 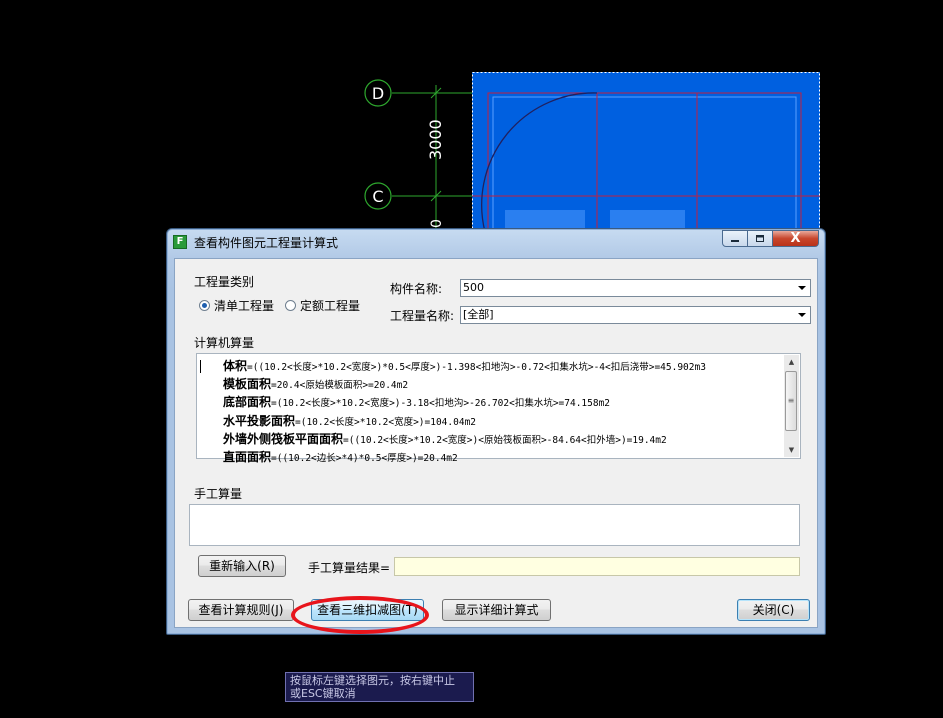 I want to click on component-name-select: 500, so click(x=635, y=288).